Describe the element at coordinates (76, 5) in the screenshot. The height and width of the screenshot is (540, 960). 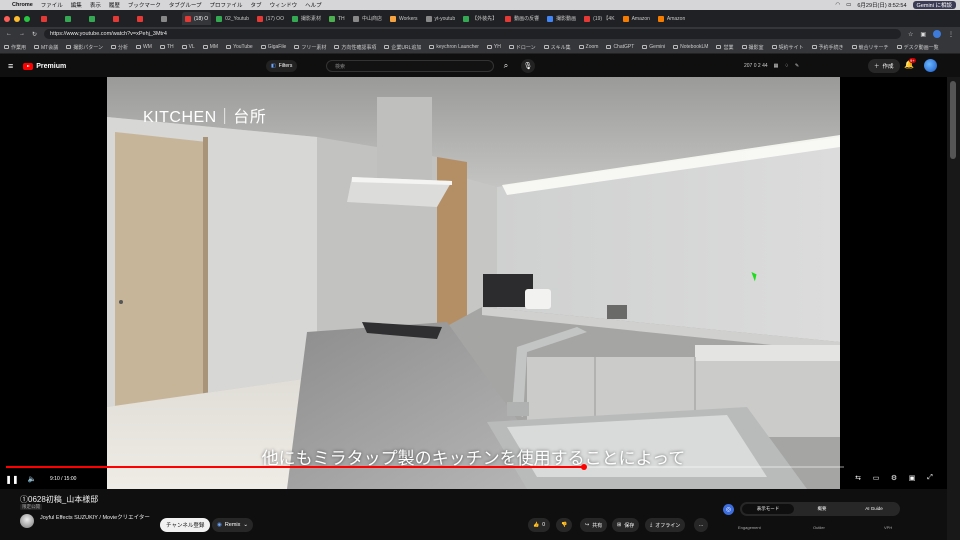
I see `menu-edit: 編集` at that location.